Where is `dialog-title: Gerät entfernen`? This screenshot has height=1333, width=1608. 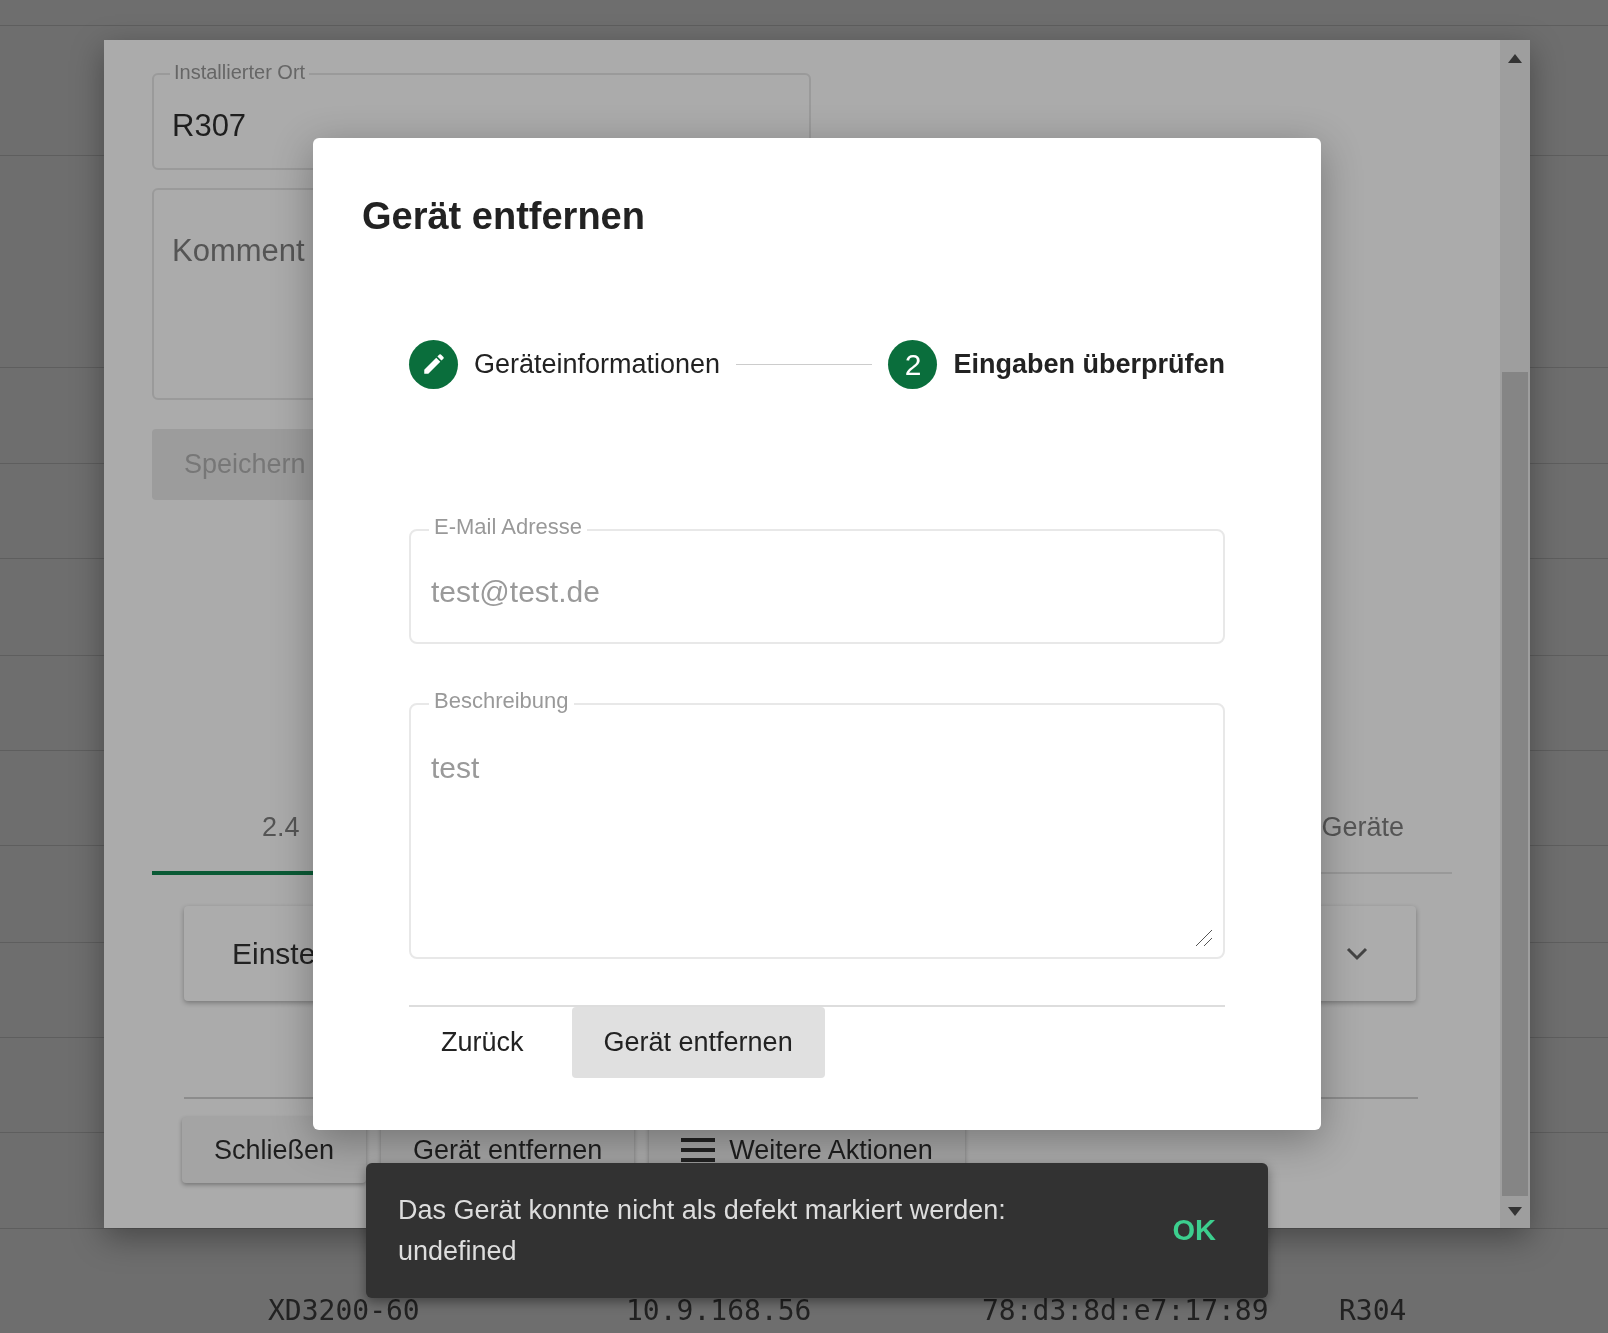 dialog-title: Gerät entfernen is located at coordinates (504, 216).